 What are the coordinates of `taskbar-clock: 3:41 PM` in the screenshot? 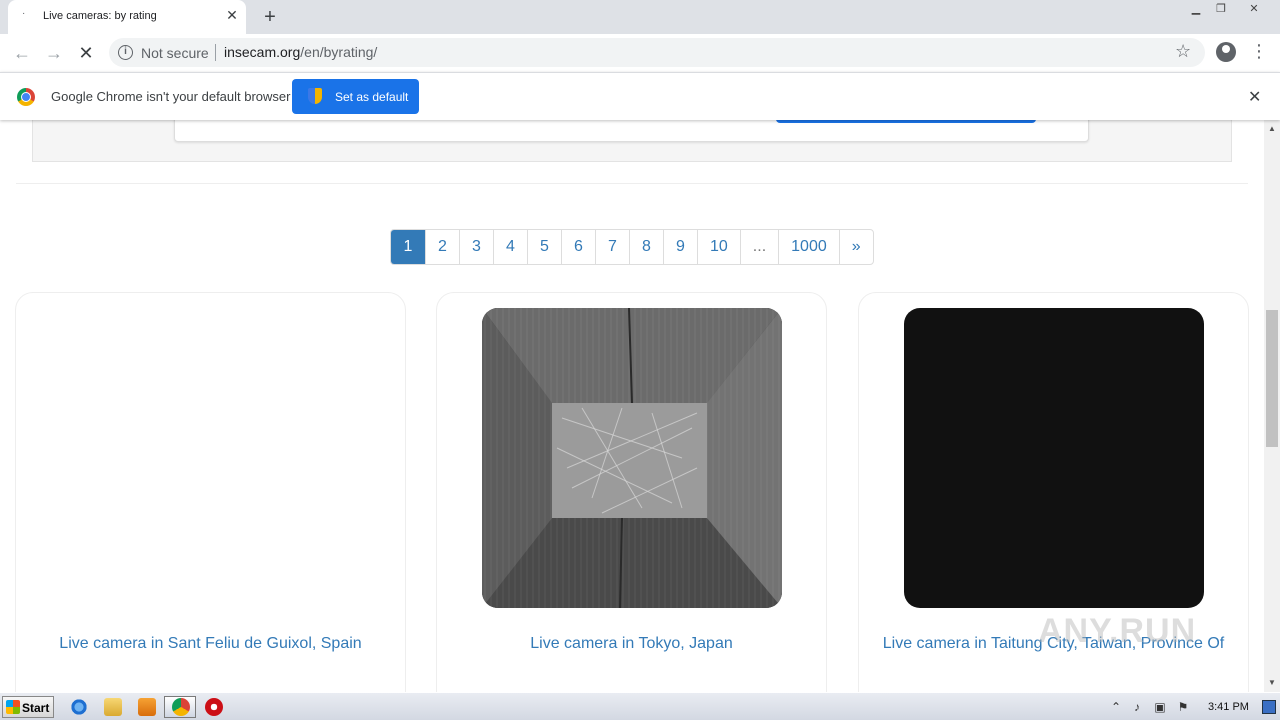 It's located at (1228, 707).